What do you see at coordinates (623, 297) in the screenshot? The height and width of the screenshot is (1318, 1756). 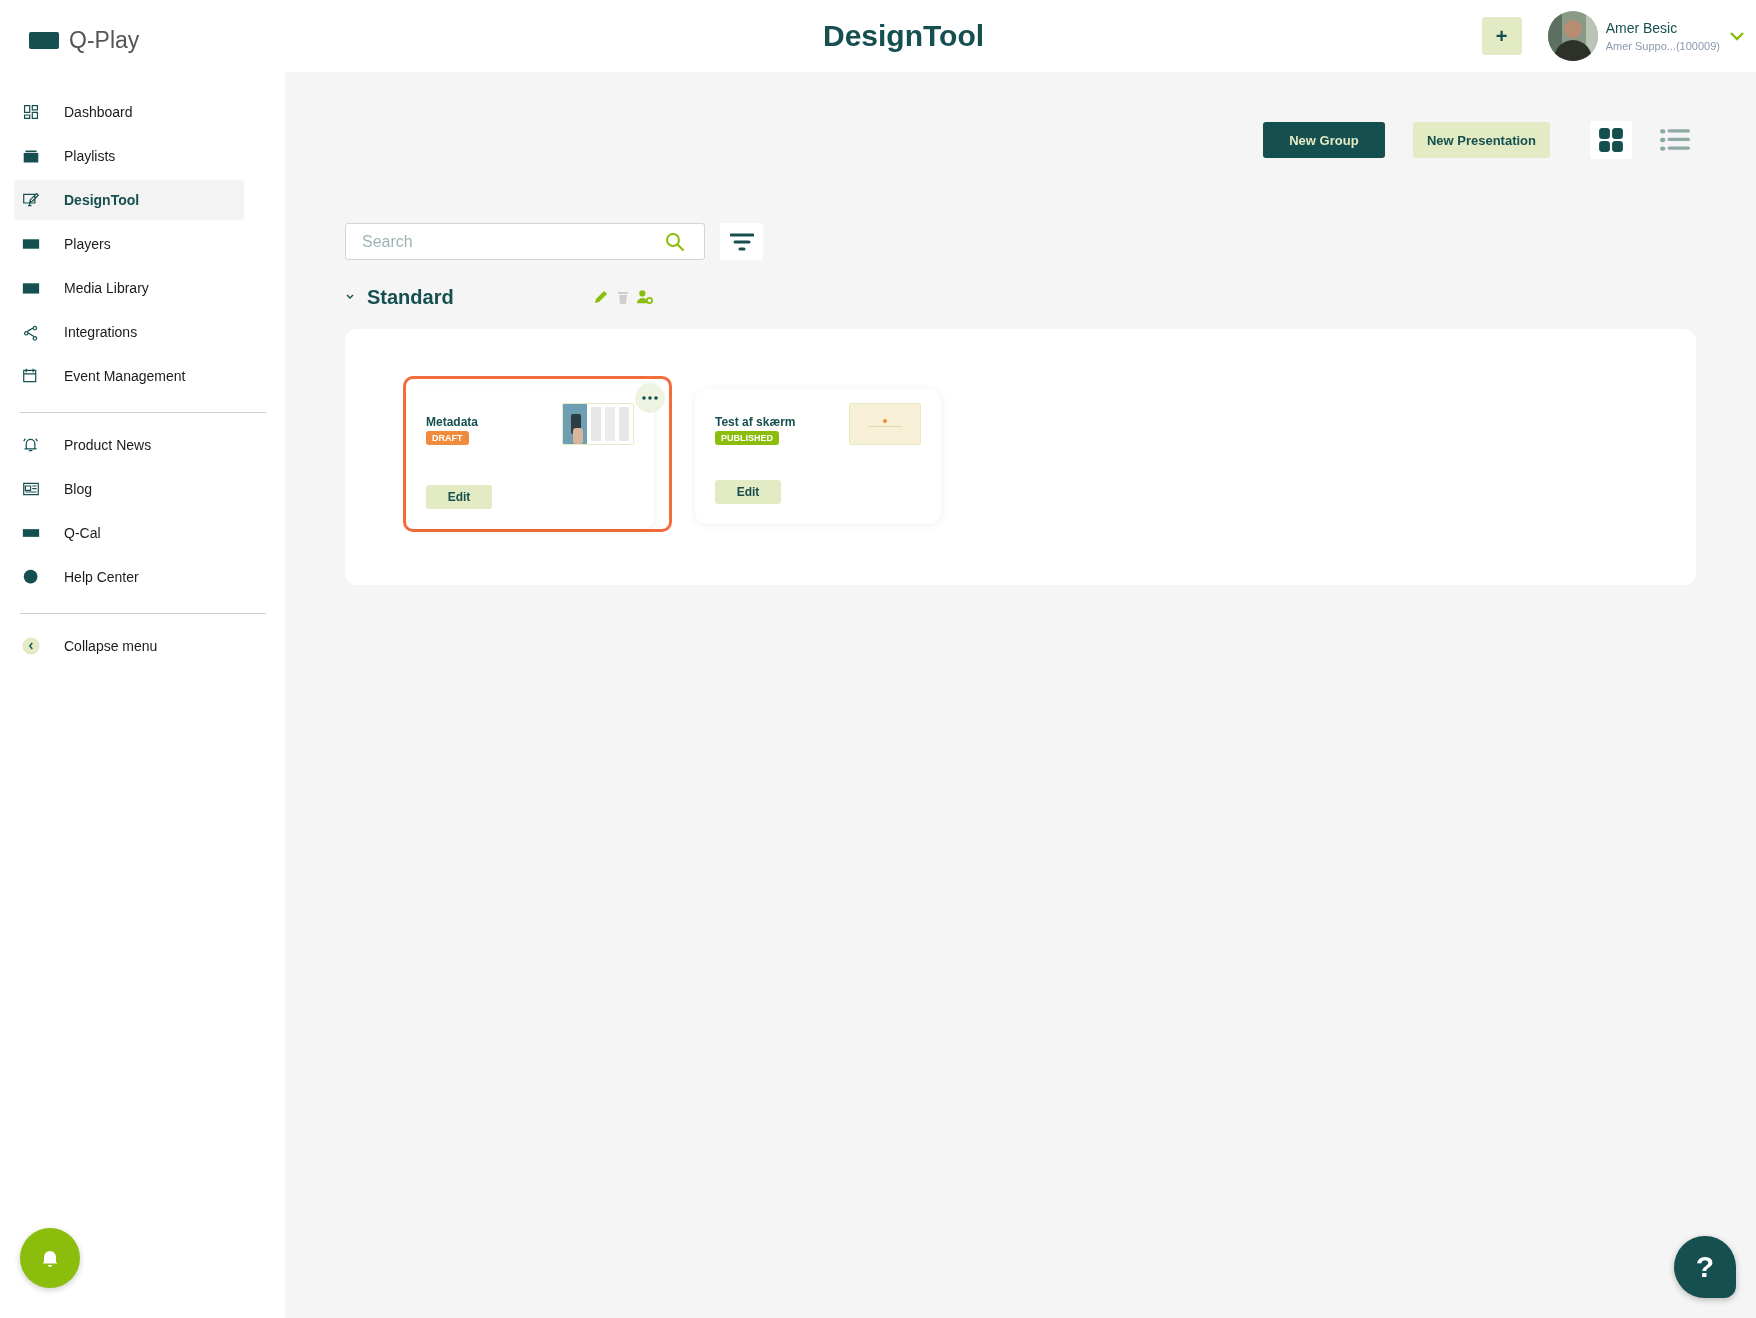 I see `trash-icon` at bounding box center [623, 297].